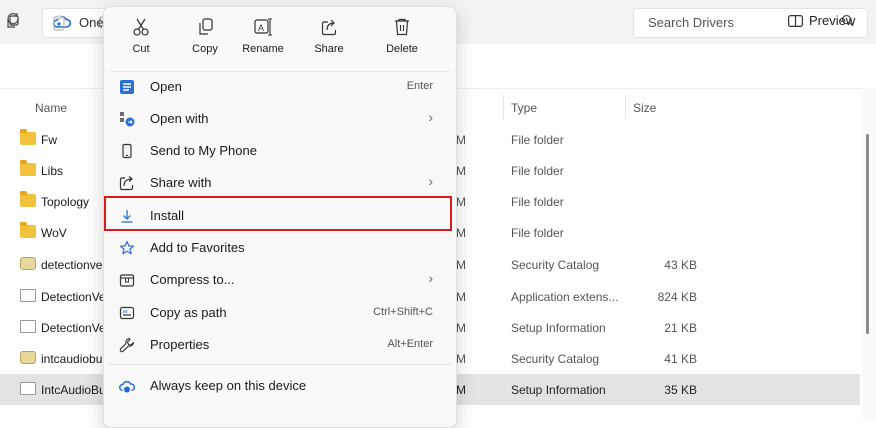  I want to click on column-header-type: Type, so click(524, 108).